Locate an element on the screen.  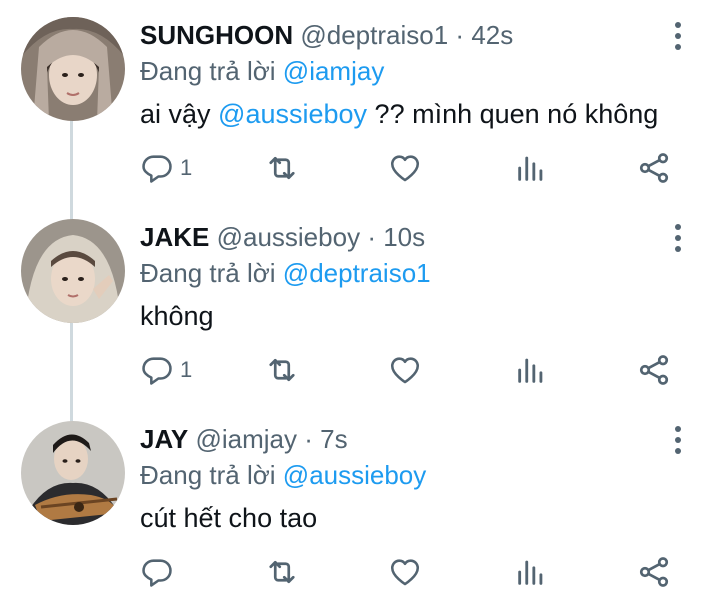
reply-button is located at coordinates (157, 572).